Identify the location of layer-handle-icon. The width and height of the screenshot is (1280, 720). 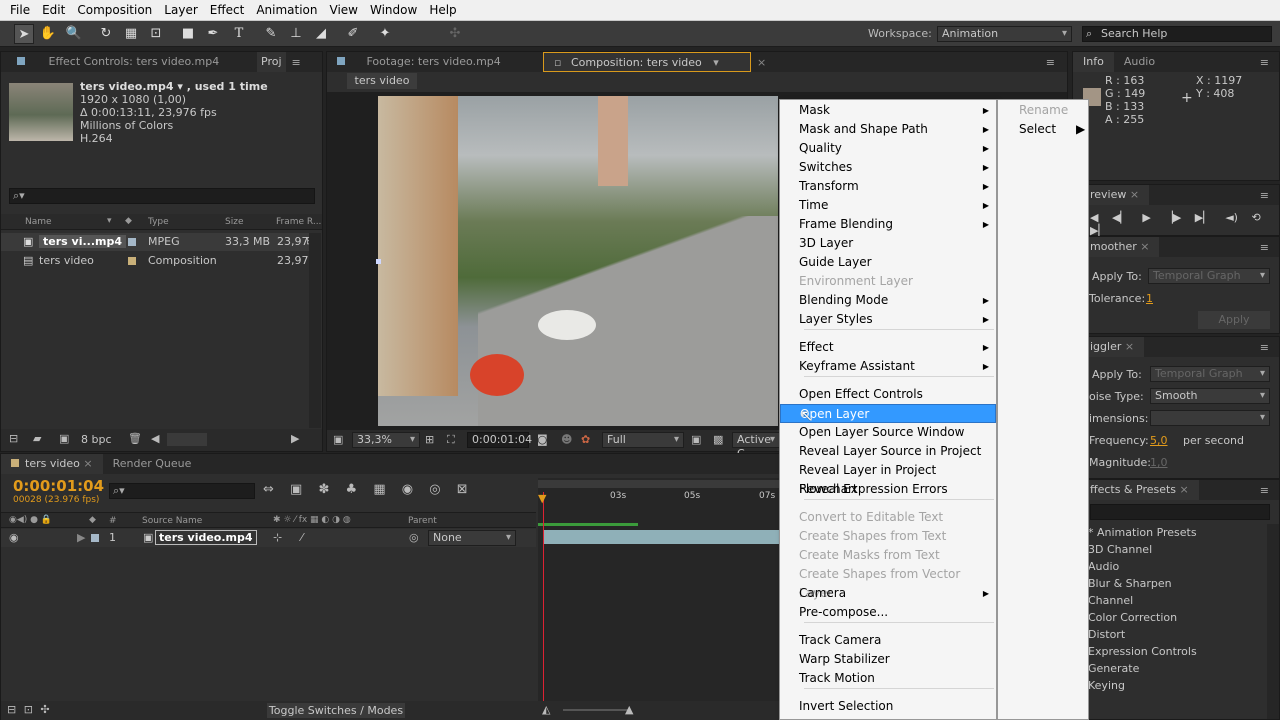
(378, 261).